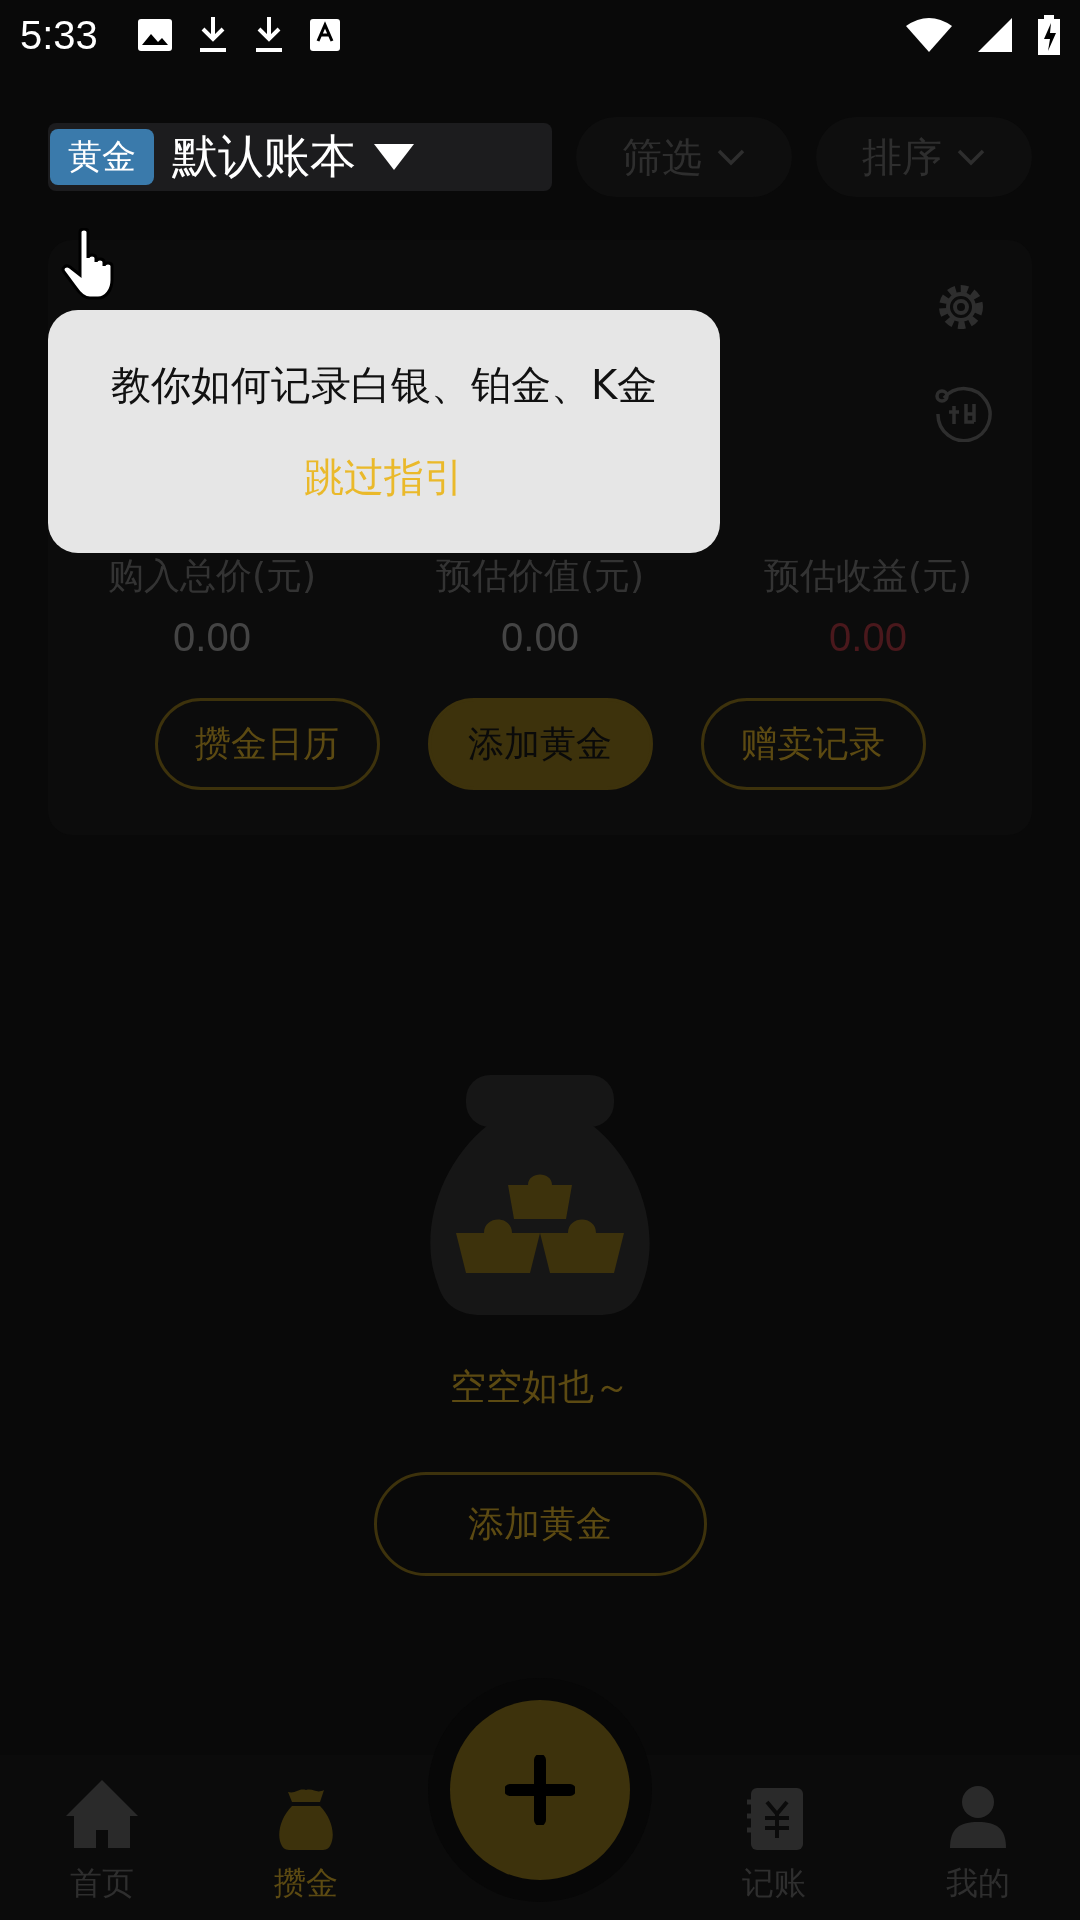  What do you see at coordinates (384, 385) in the screenshot?
I see `guide-text: 教你如何记录白银、铂金、K金` at bounding box center [384, 385].